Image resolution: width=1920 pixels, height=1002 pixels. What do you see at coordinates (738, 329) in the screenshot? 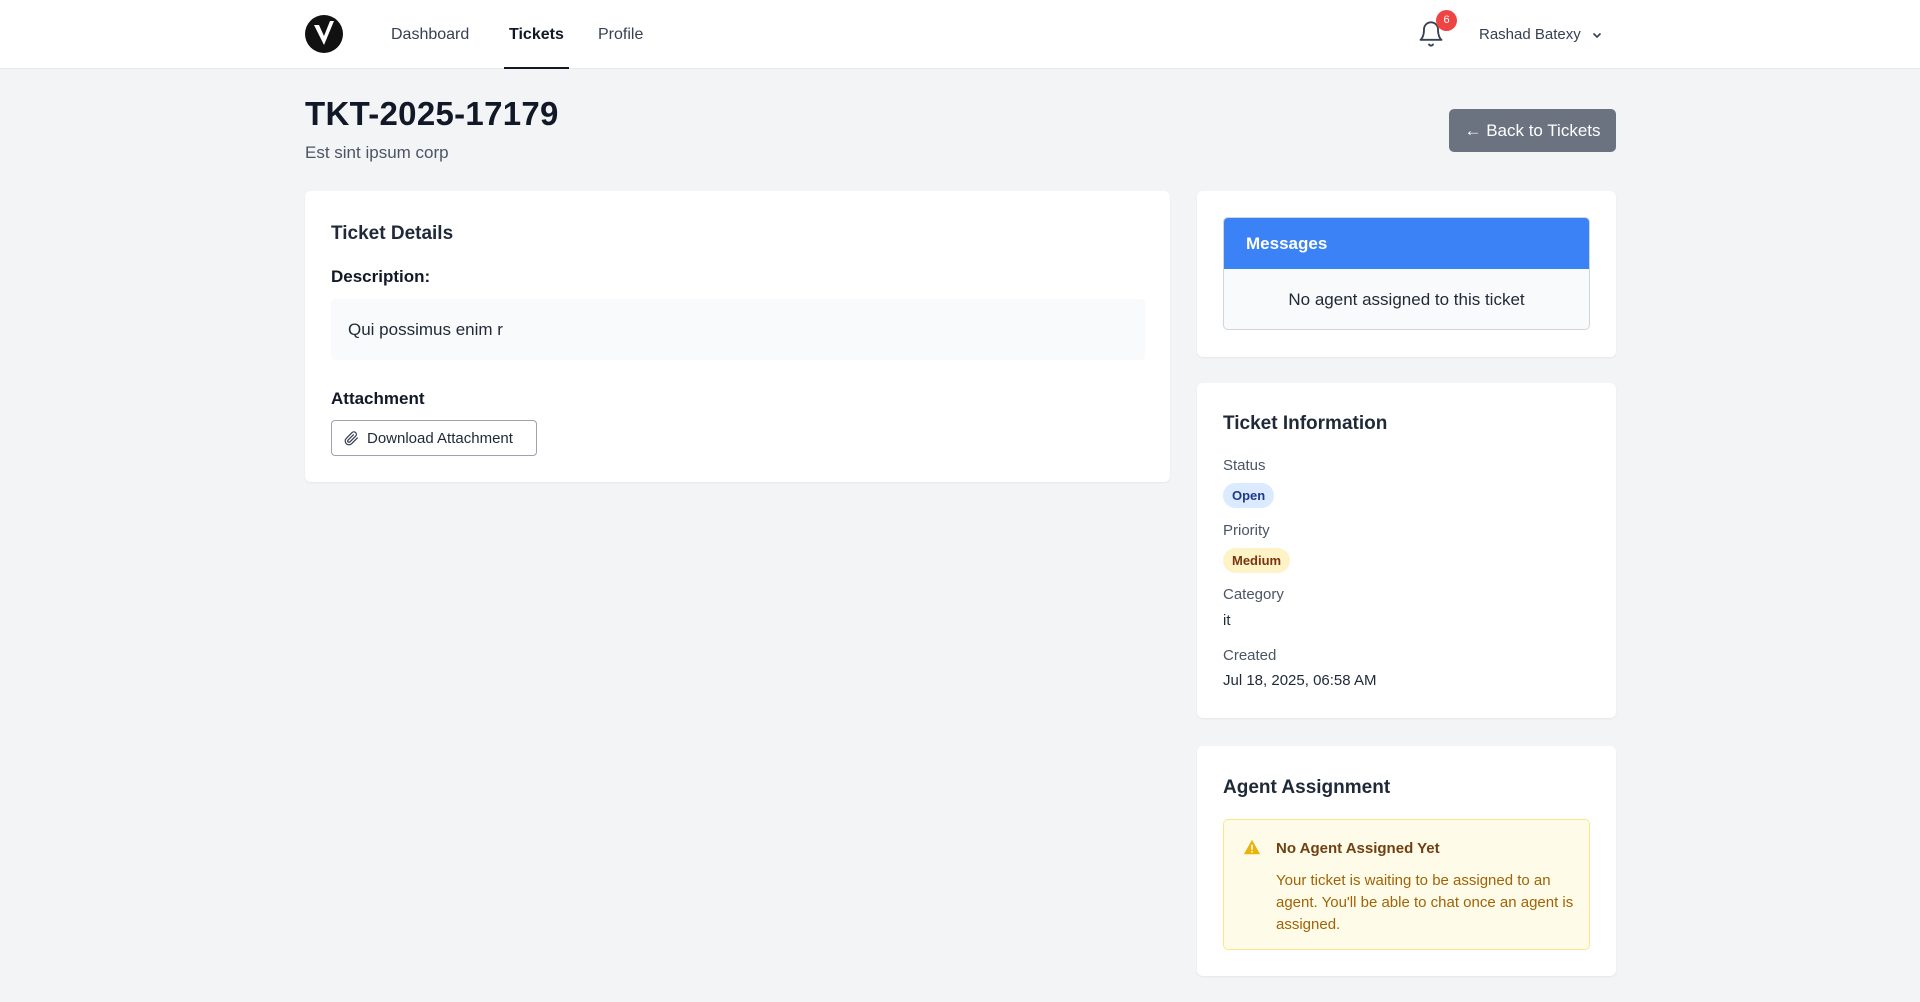
I see `description-text: Qui possimus enim r` at bounding box center [738, 329].